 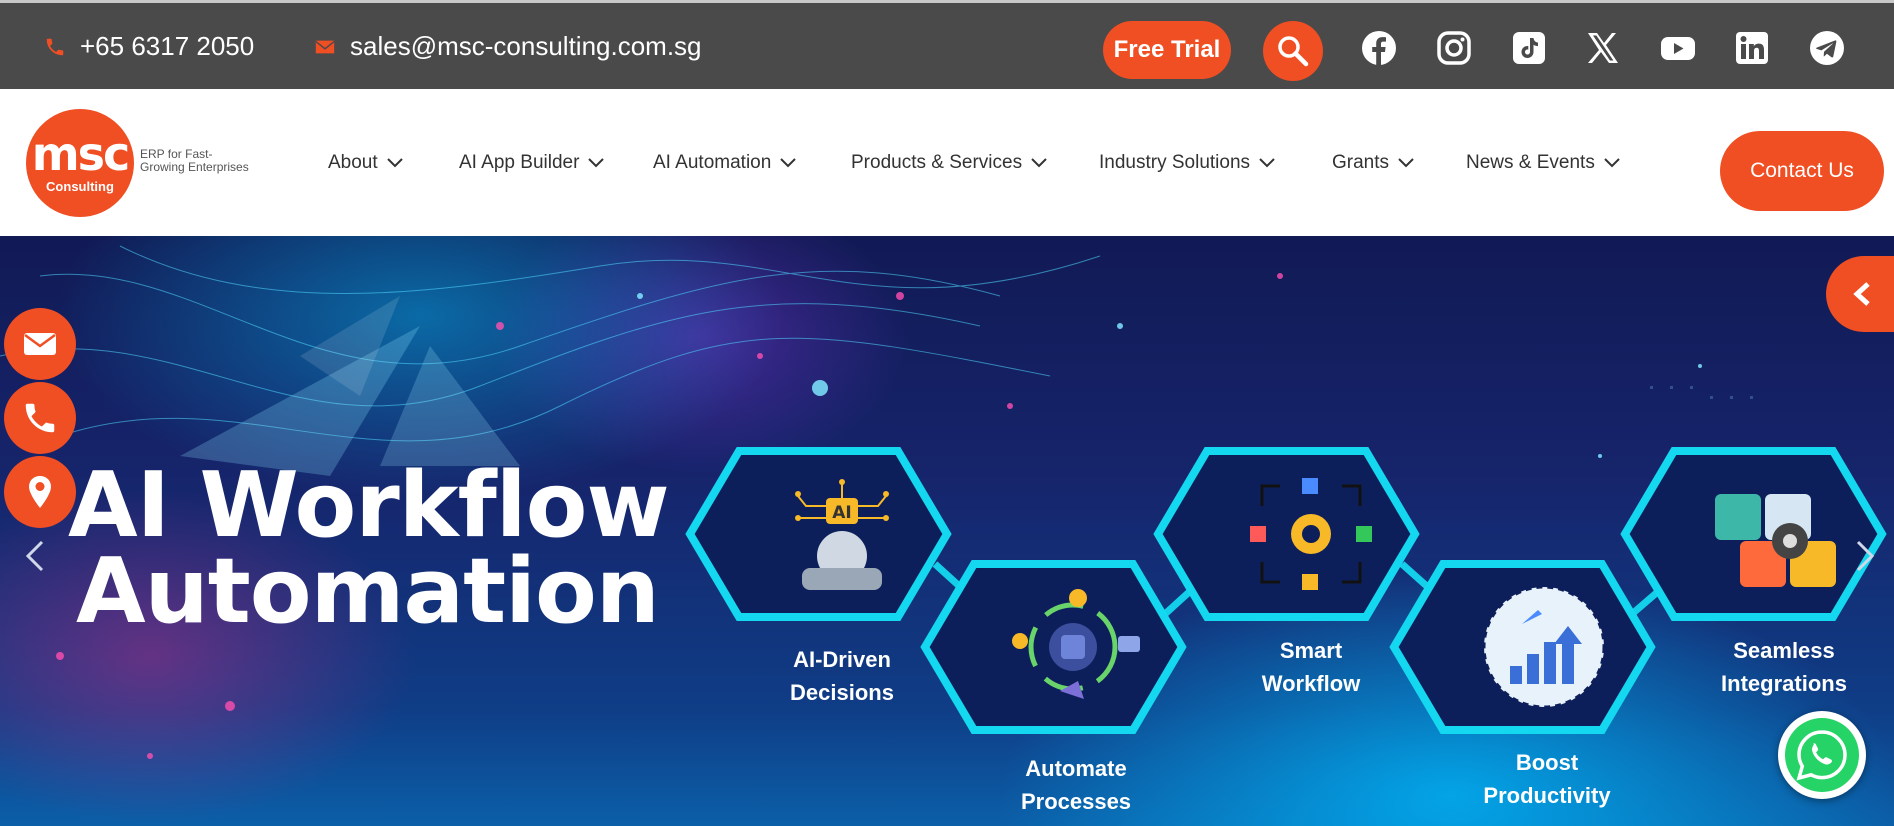 I want to click on x-icon, so click(x=1603, y=48).